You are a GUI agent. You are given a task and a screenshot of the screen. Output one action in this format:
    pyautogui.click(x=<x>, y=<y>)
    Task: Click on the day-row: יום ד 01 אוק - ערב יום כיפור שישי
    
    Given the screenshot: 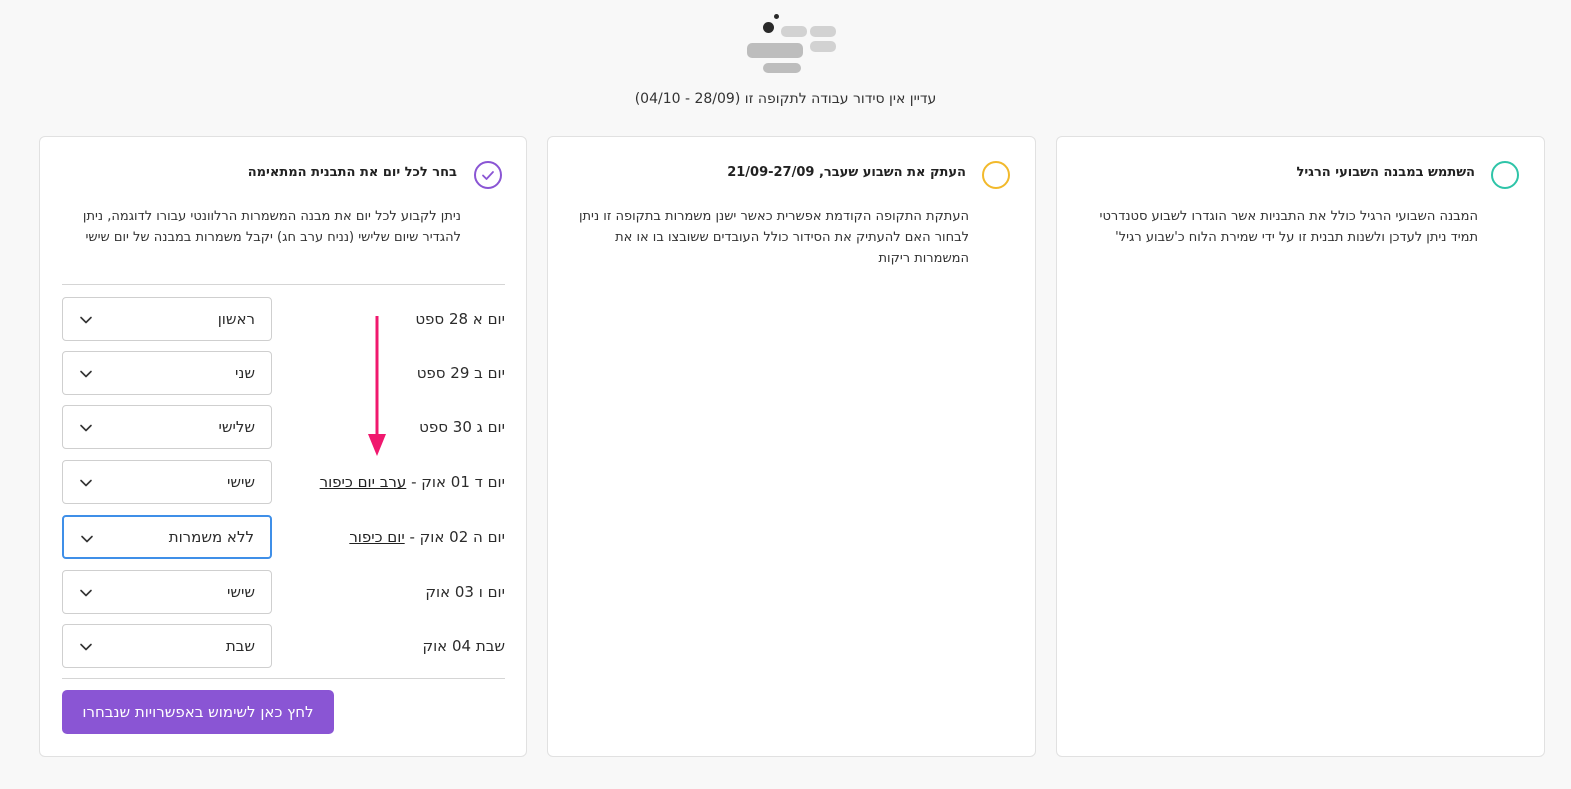 What is the action you would take?
    pyautogui.click(x=283, y=482)
    